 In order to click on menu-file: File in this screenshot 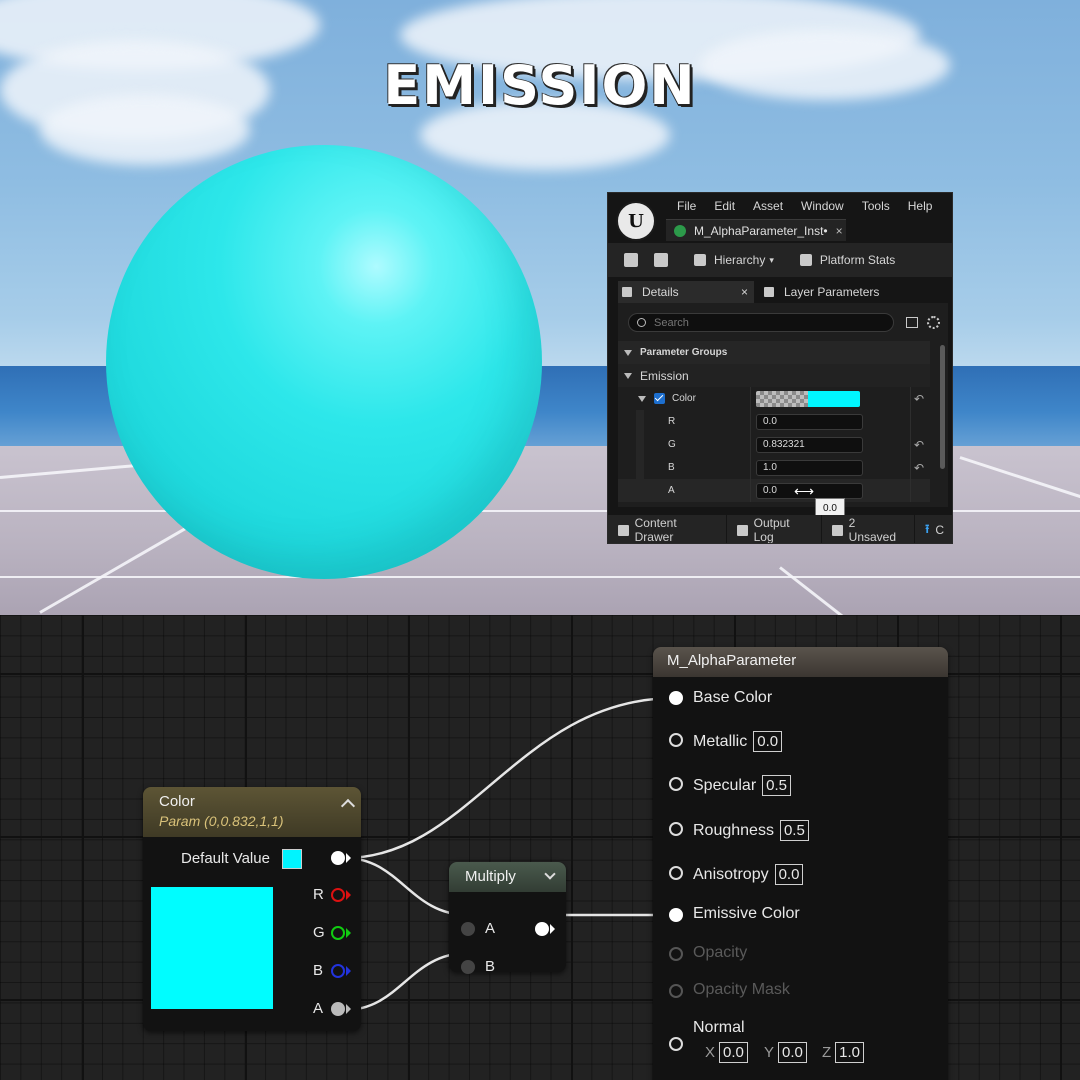, I will do `click(686, 206)`.